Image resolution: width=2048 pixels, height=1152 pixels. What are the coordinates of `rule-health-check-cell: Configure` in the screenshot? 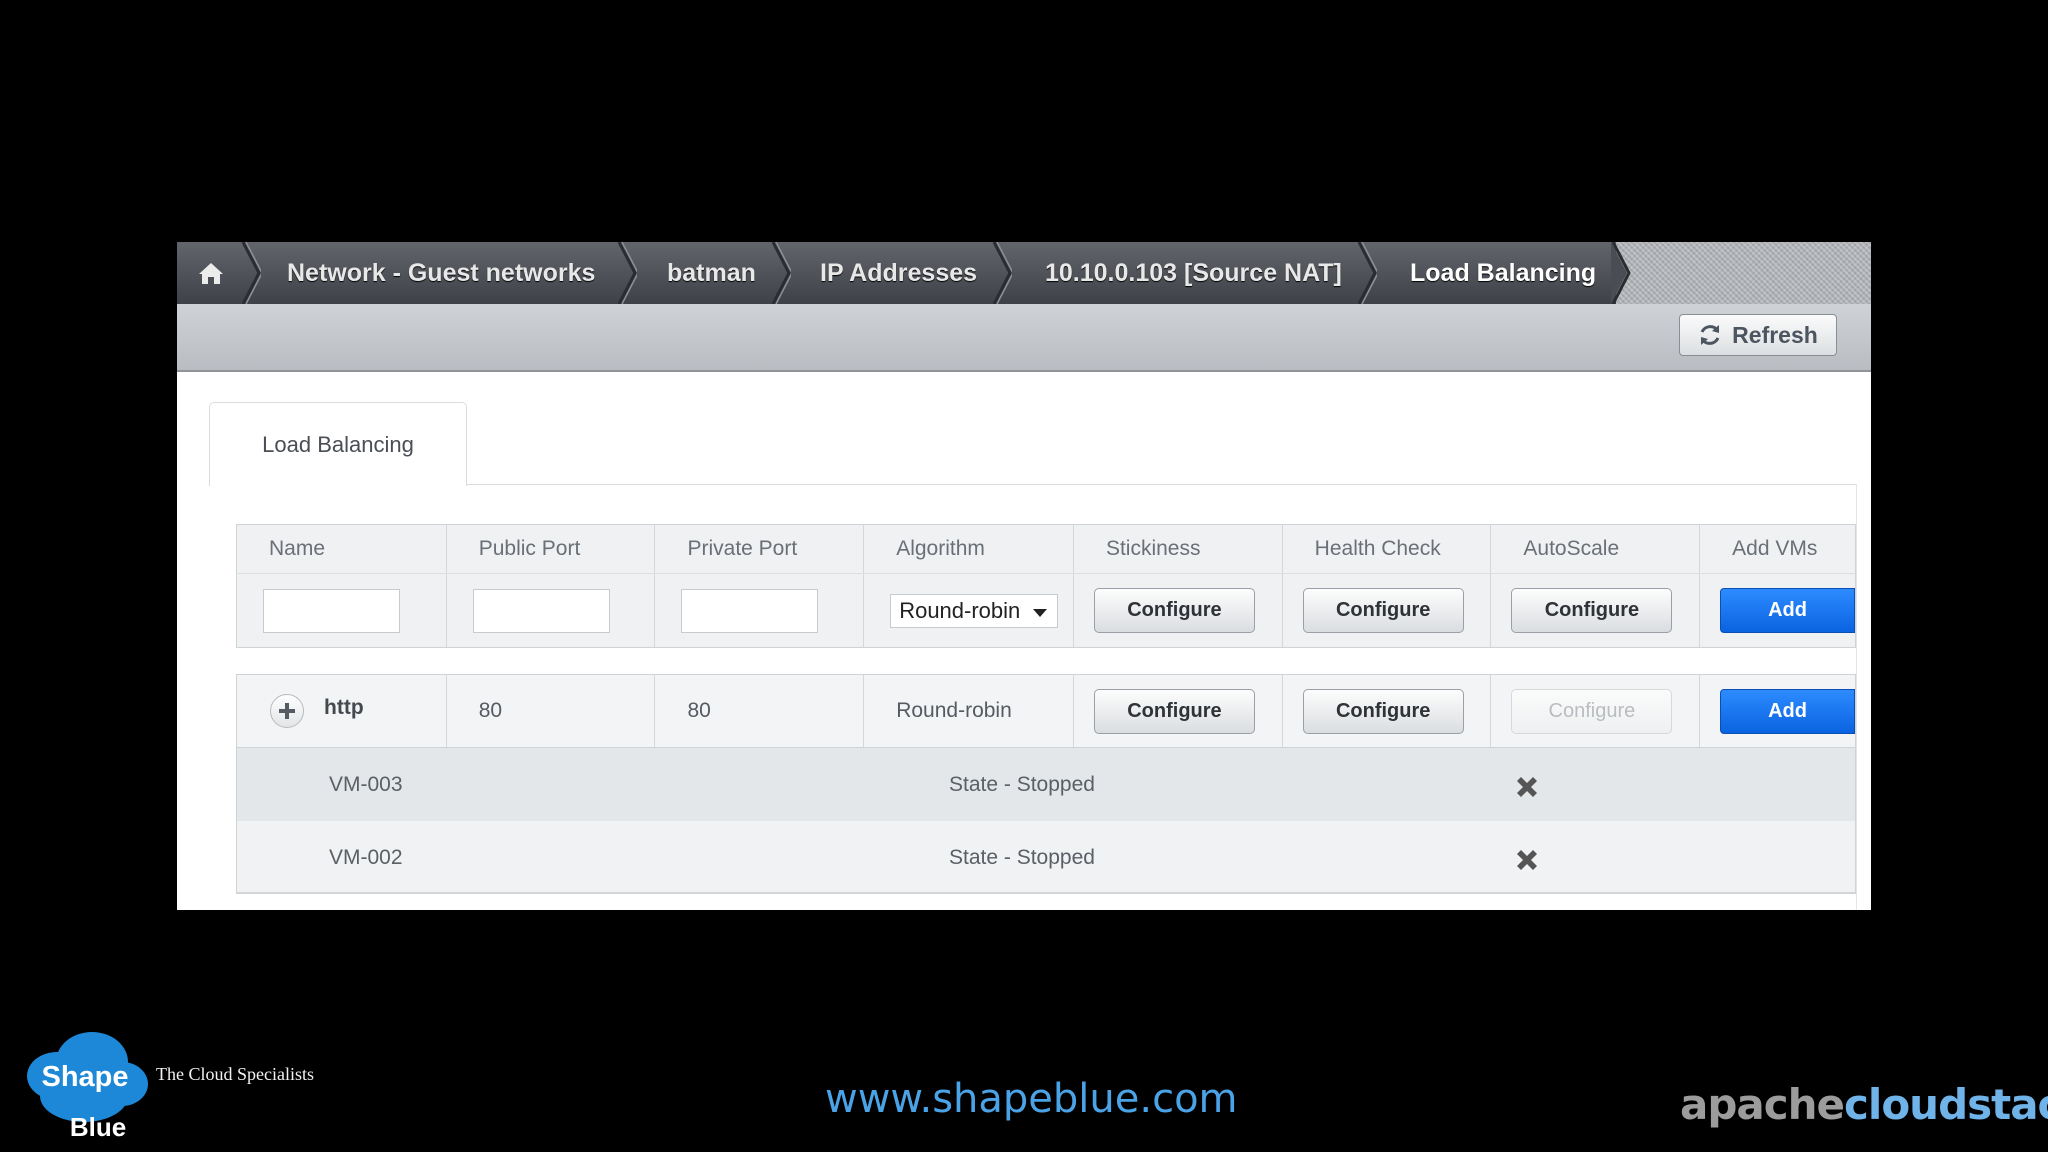 It's located at (1387, 711).